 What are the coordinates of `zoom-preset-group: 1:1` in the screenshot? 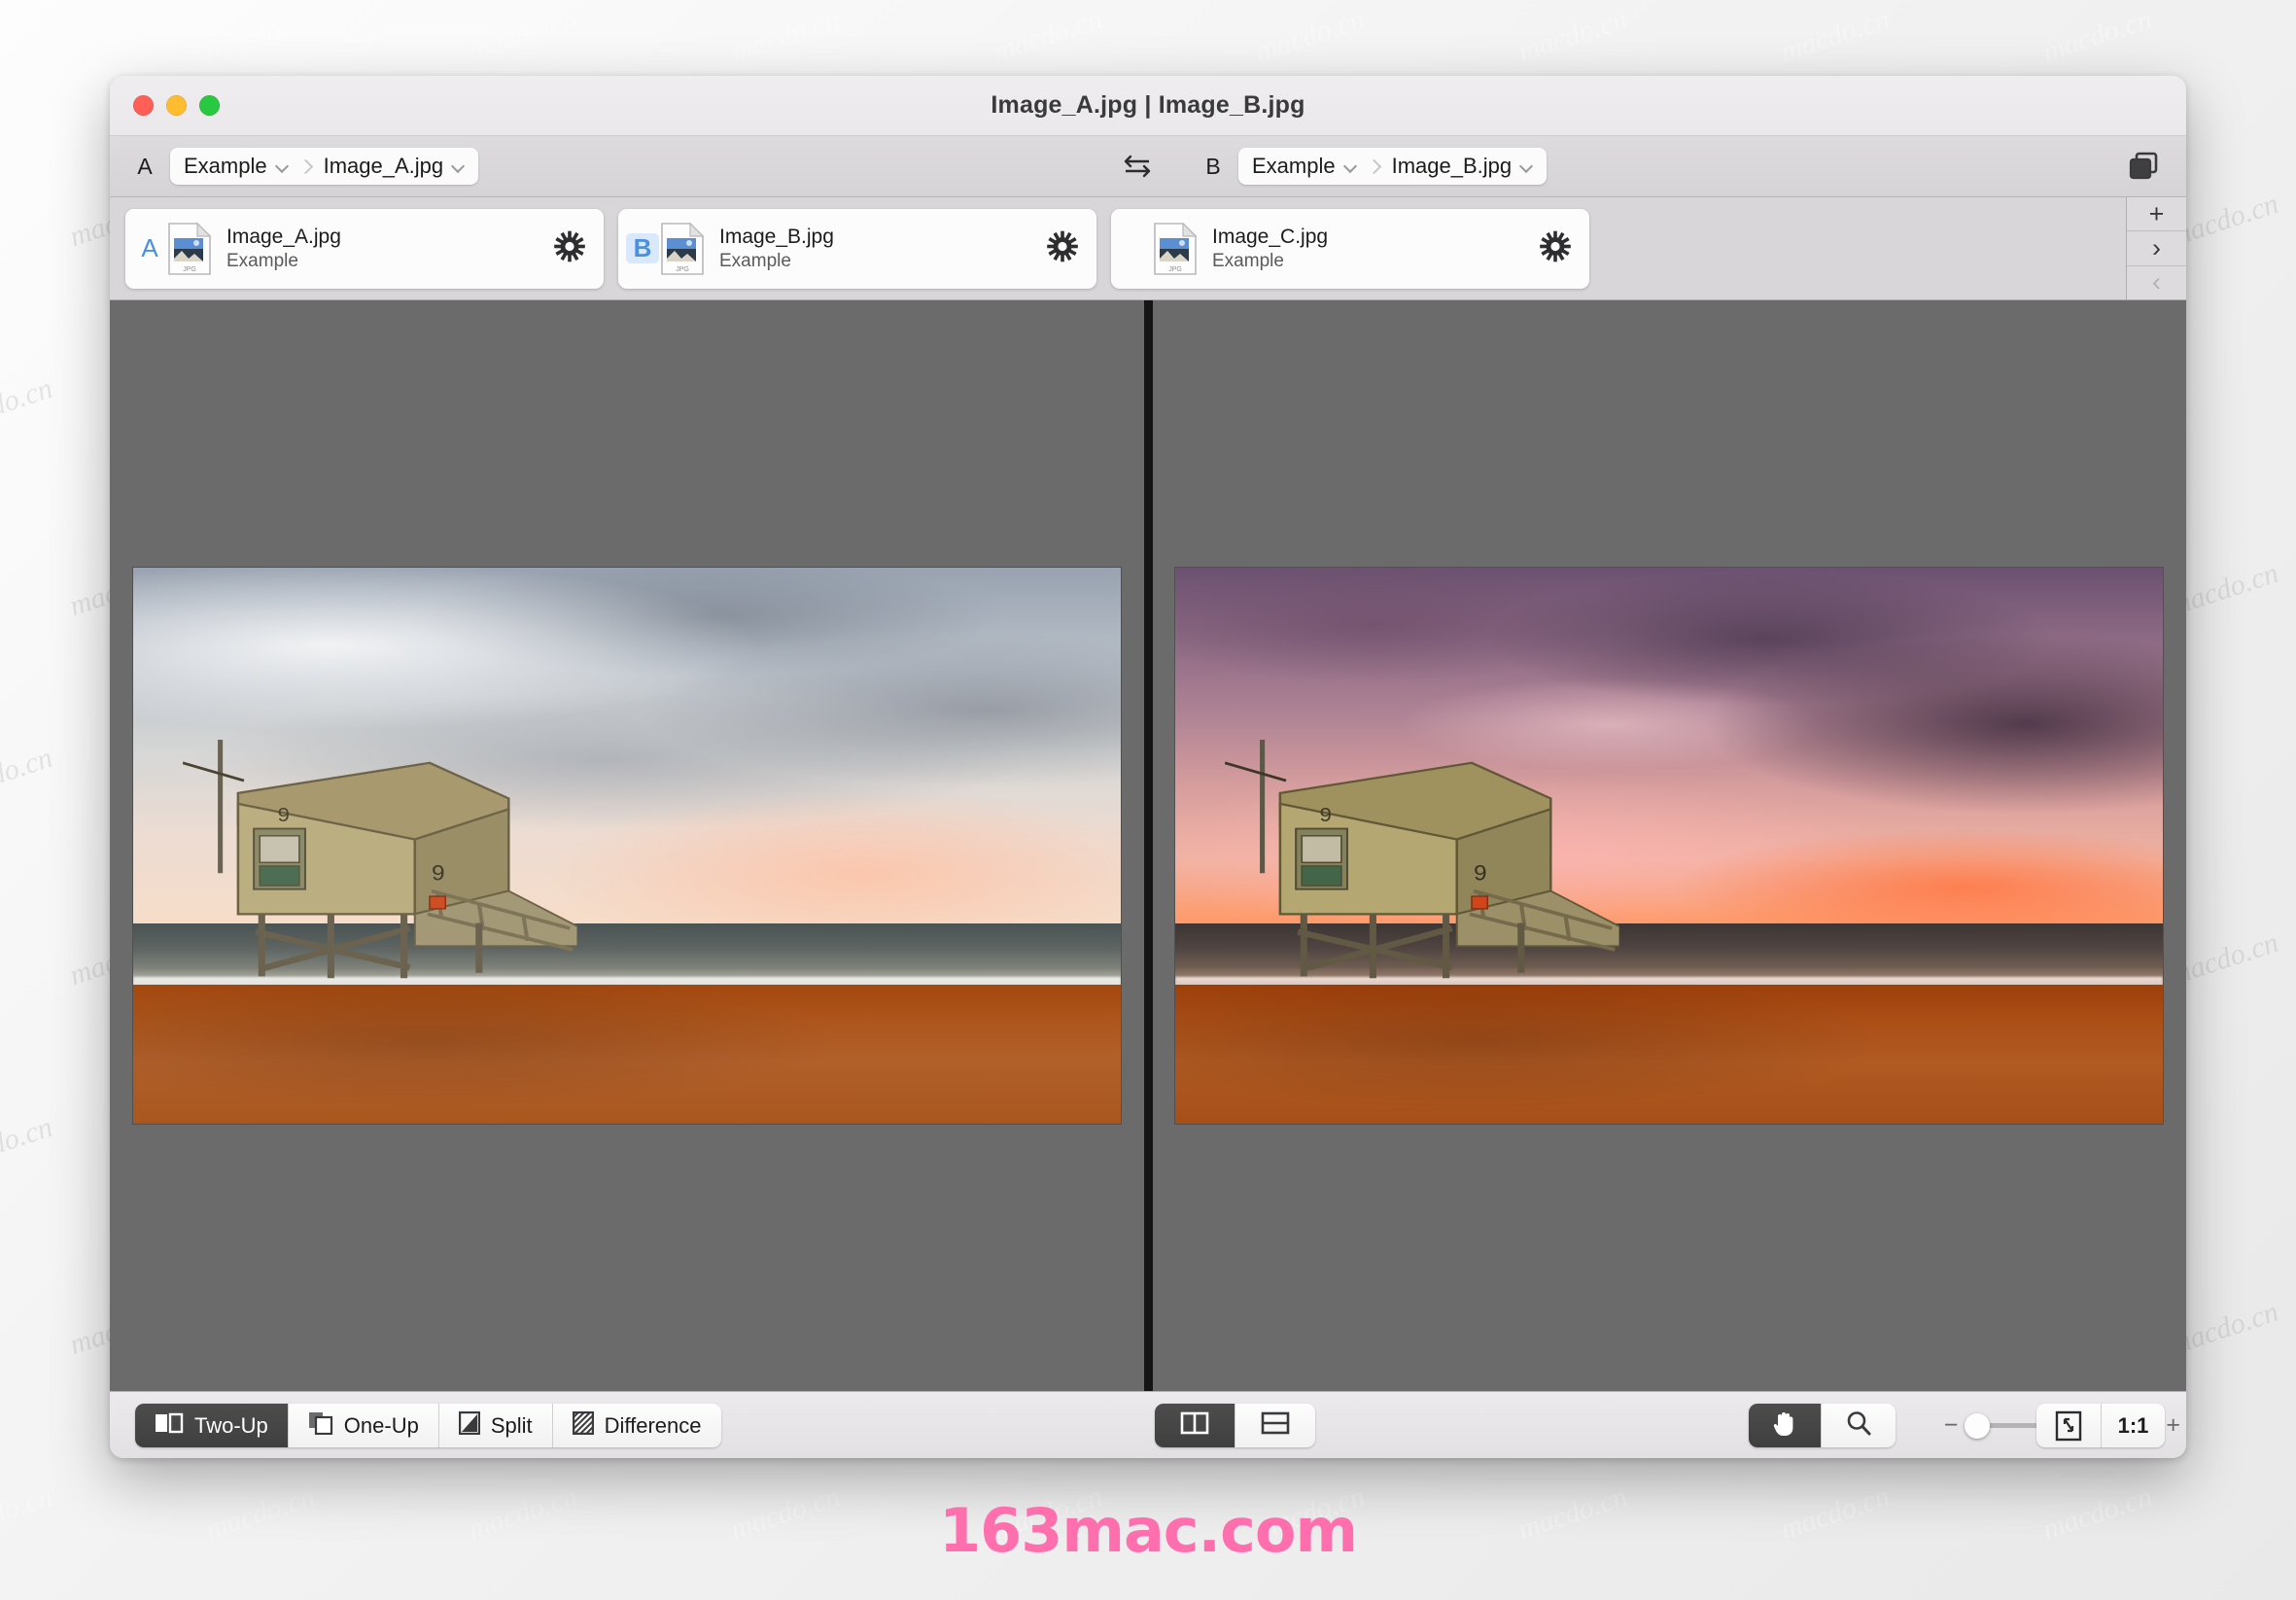 It's located at (2100, 1425).